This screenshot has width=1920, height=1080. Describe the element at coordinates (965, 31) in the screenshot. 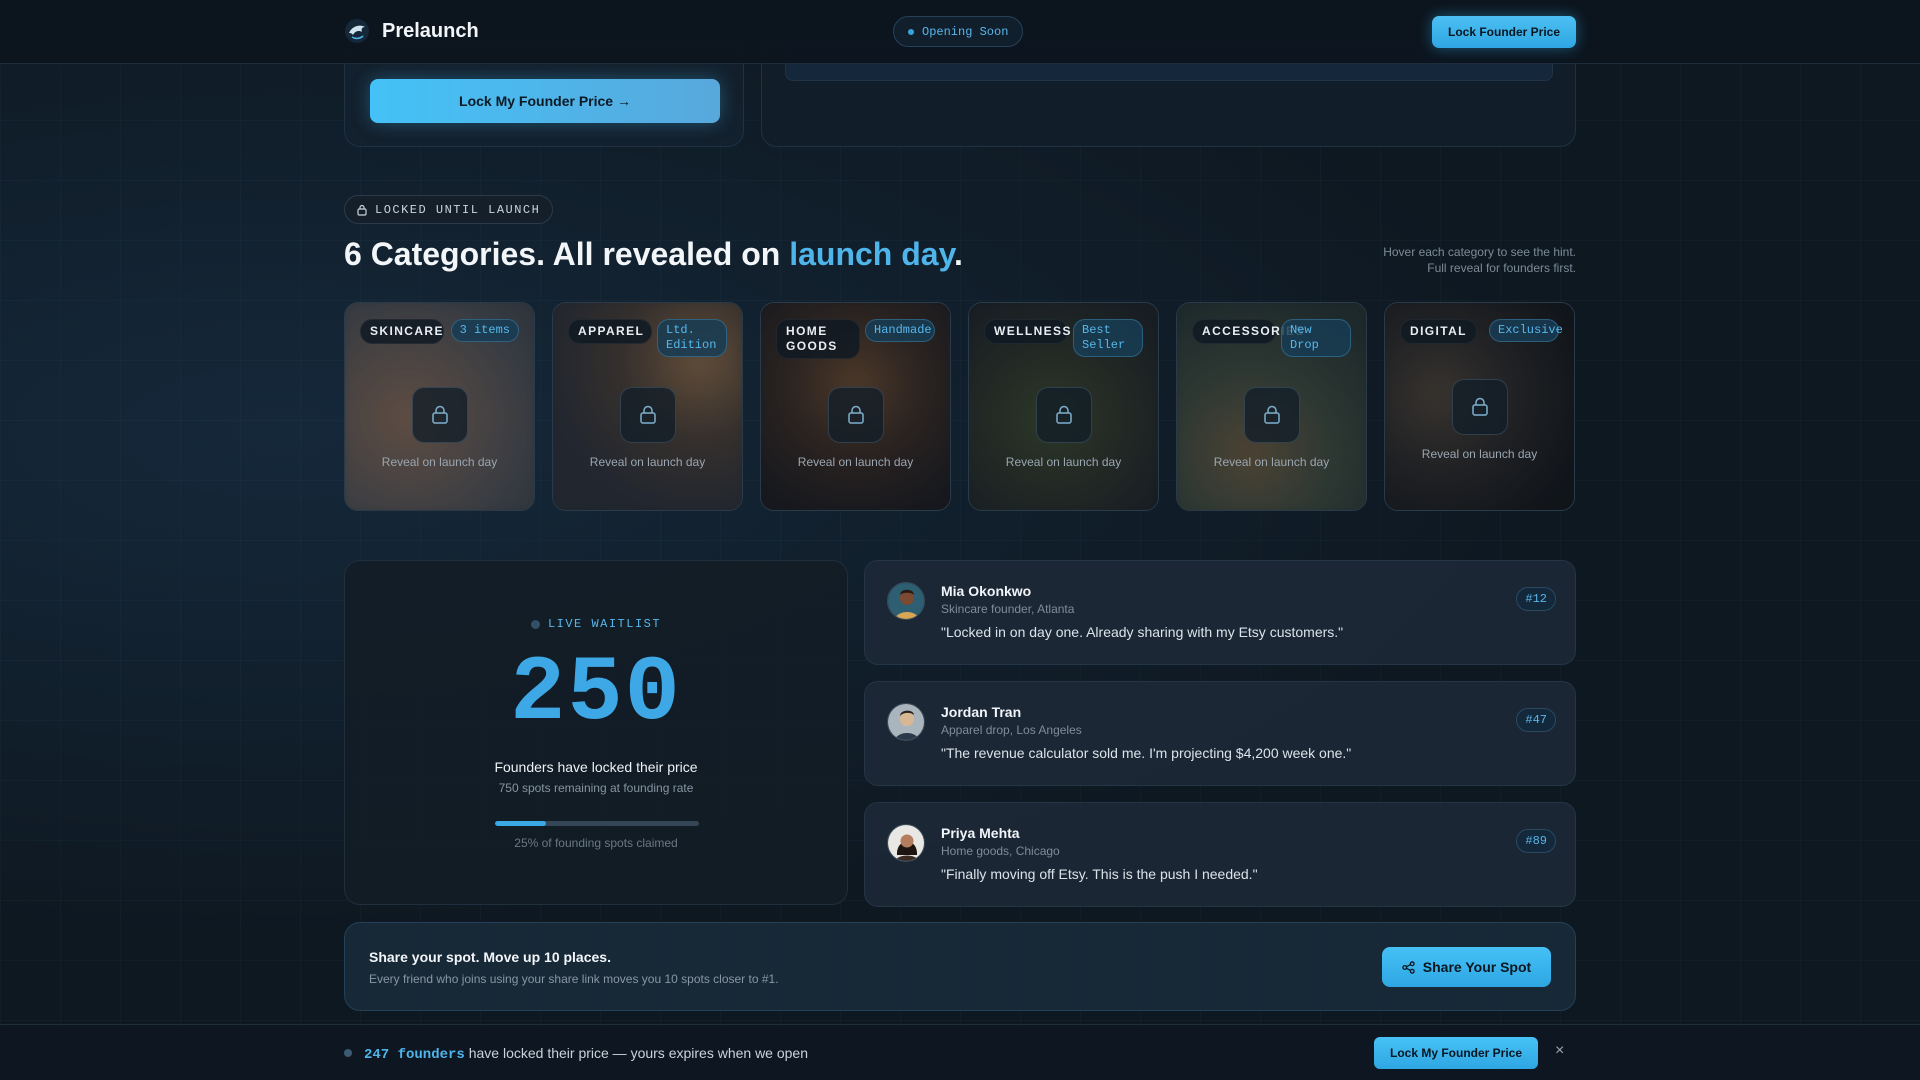

I see `status-text: Opening Soon` at that location.